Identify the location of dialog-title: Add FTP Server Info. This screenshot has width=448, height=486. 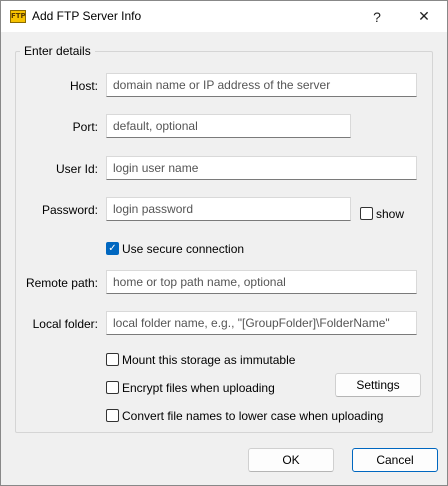
(87, 16).